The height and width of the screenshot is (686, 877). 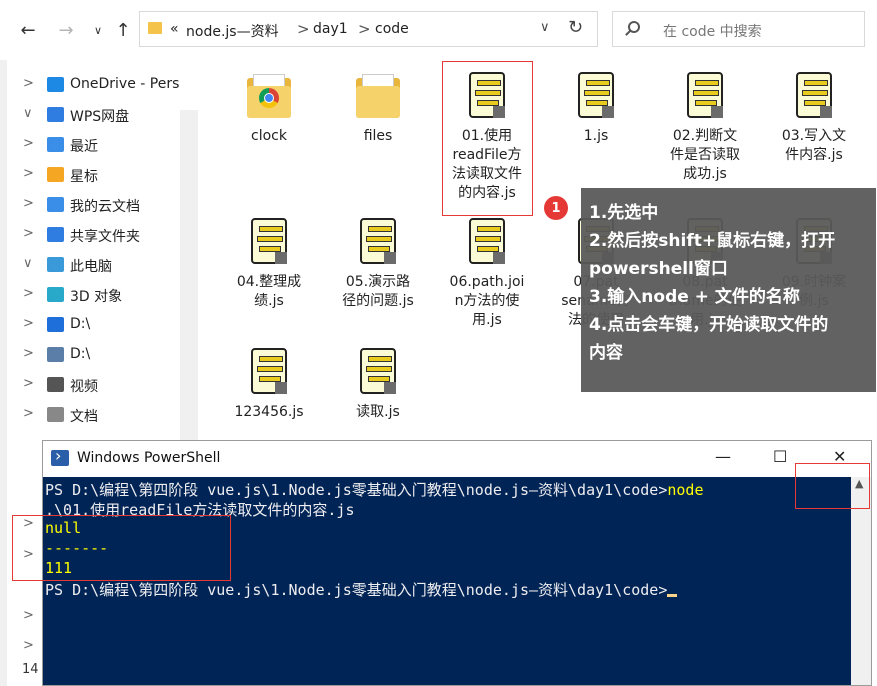 What do you see at coordinates (378, 301) in the screenshot?
I see `file-label: 径的问题.js` at bounding box center [378, 301].